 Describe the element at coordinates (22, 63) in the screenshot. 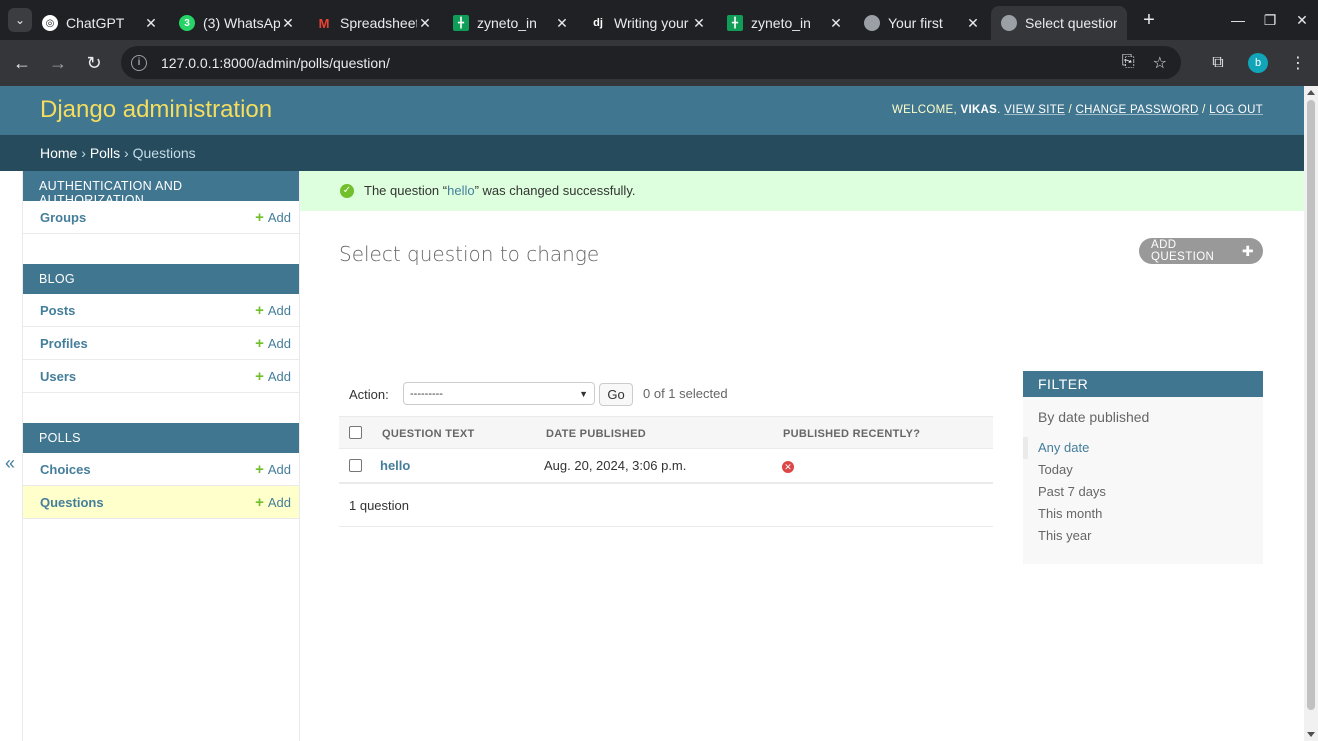

I see `back-icon: ←` at that location.